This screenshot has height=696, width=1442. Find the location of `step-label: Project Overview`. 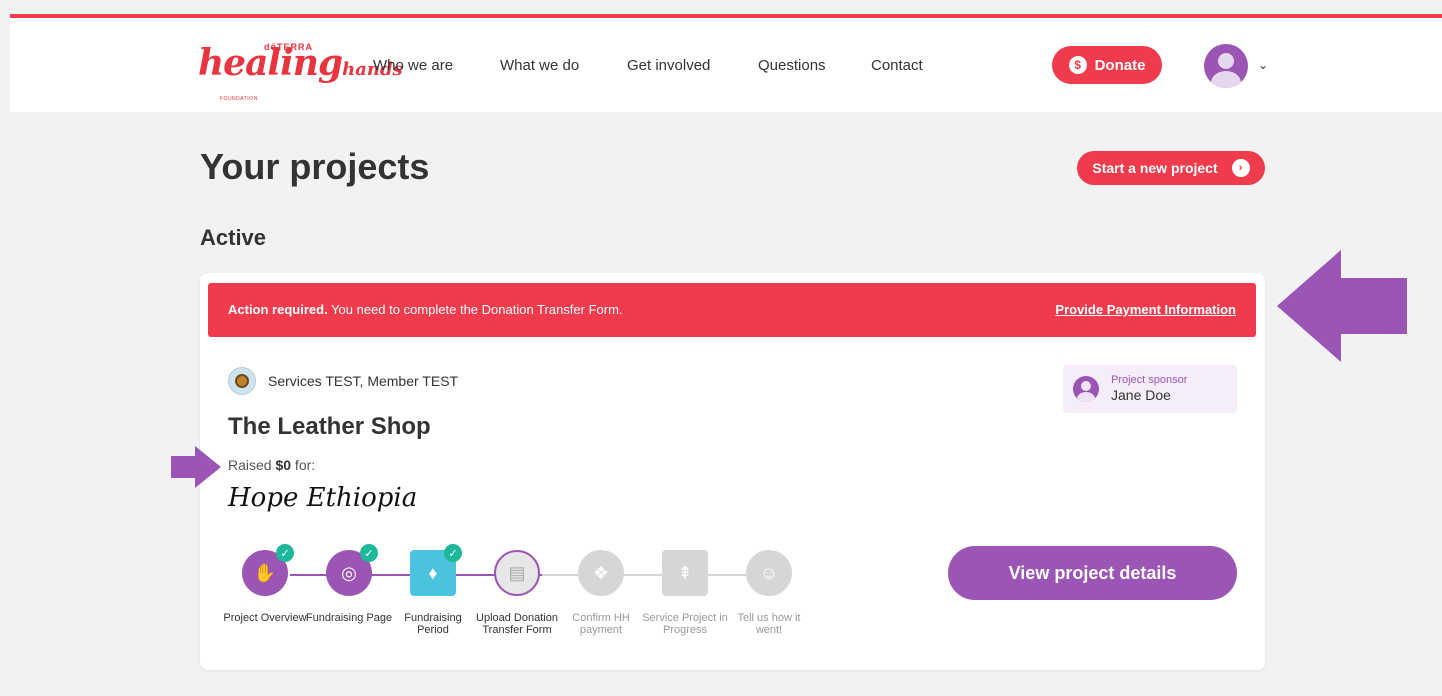

step-label: Project Overview is located at coordinates (265, 618).